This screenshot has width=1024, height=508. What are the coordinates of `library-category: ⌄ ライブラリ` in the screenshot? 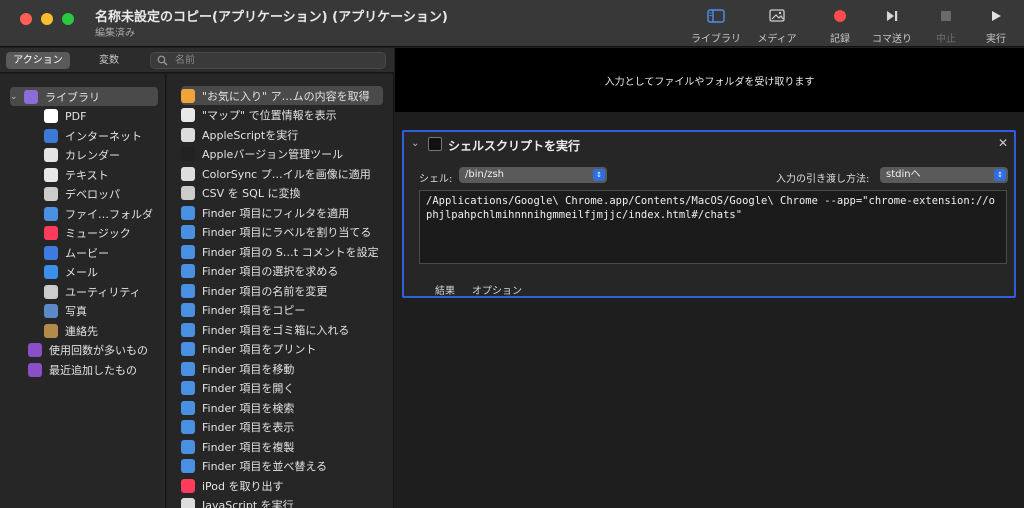 It's located at (84, 96).